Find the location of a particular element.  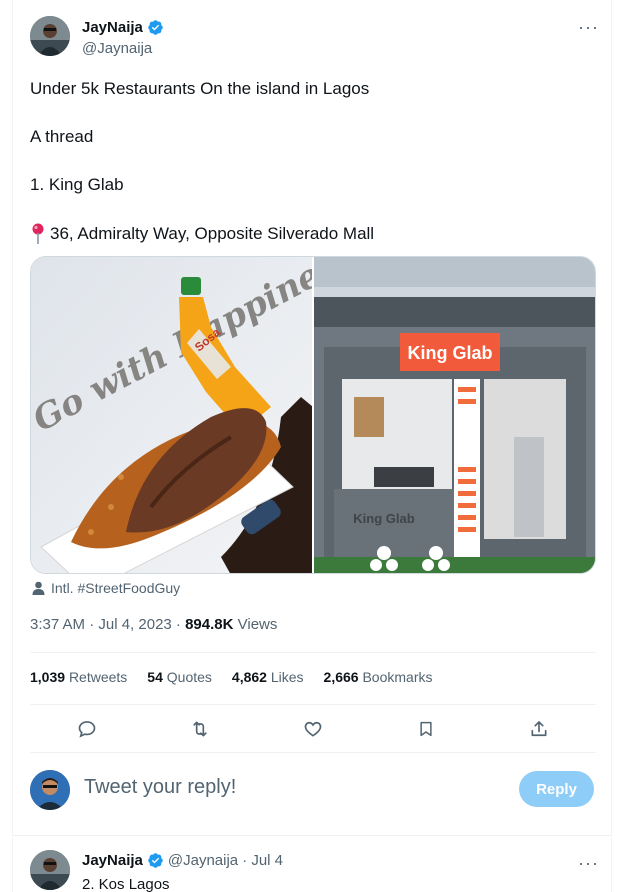

reply-avatar is located at coordinates (50, 790).